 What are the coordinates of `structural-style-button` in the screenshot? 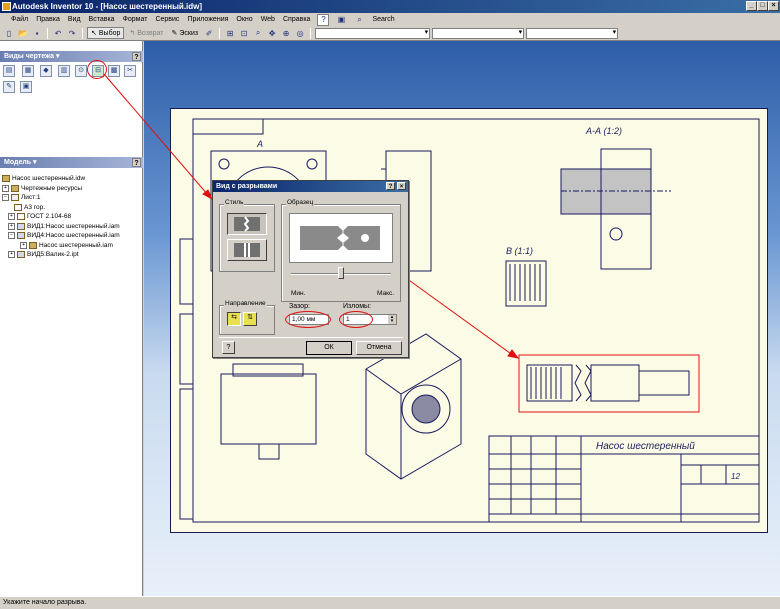 It's located at (247, 250).